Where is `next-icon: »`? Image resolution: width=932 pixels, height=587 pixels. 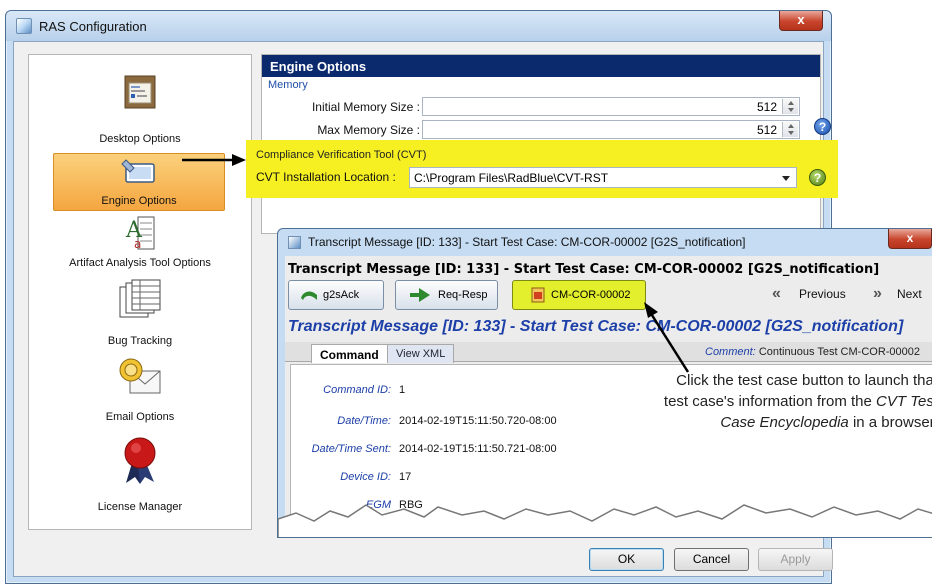 next-icon: » is located at coordinates (877, 294).